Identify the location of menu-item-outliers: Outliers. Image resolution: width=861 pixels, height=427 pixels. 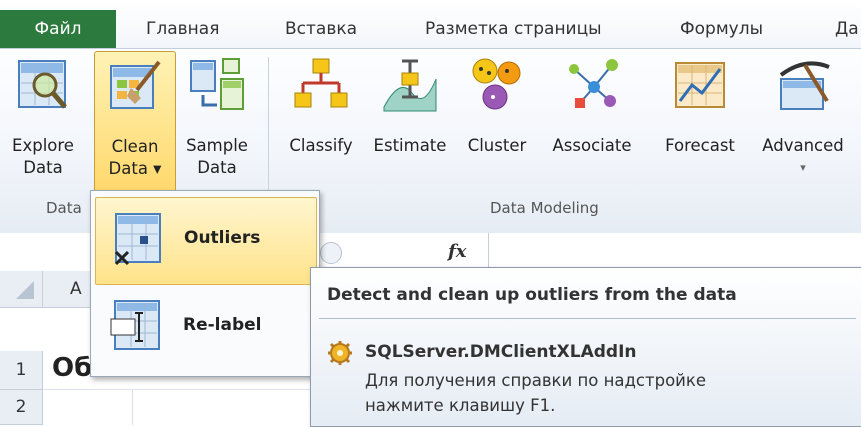
(206, 241).